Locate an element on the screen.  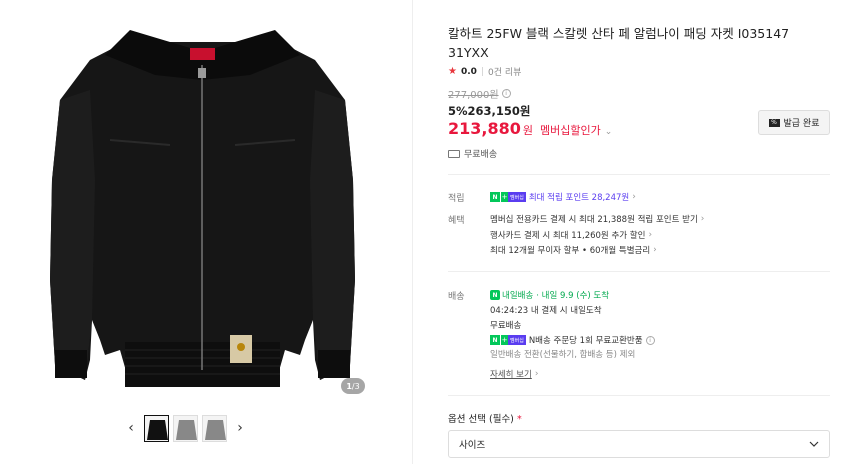
benefit-line-2: 행사카드 결제 시 최대 11,260원 추가 할인 › is located at coordinates (571, 235).